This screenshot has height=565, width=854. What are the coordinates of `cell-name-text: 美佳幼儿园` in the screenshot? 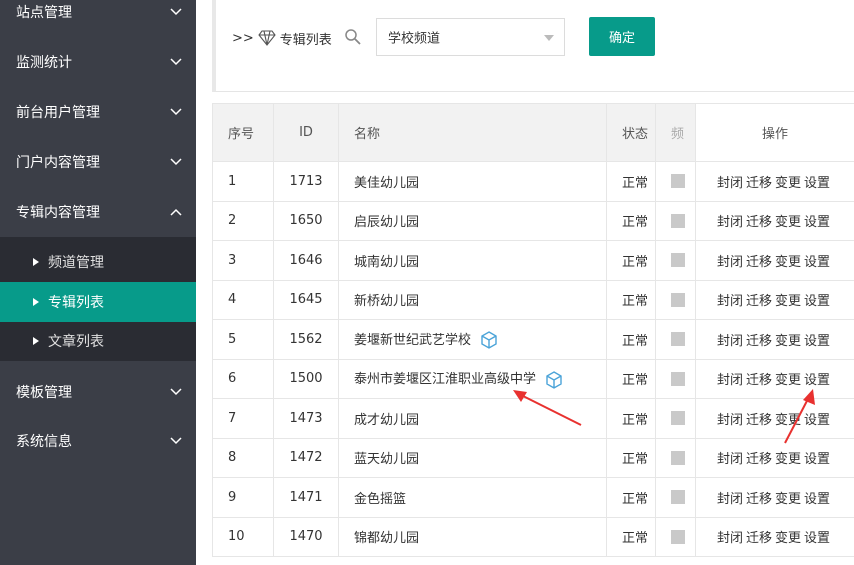 It's located at (387, 183).